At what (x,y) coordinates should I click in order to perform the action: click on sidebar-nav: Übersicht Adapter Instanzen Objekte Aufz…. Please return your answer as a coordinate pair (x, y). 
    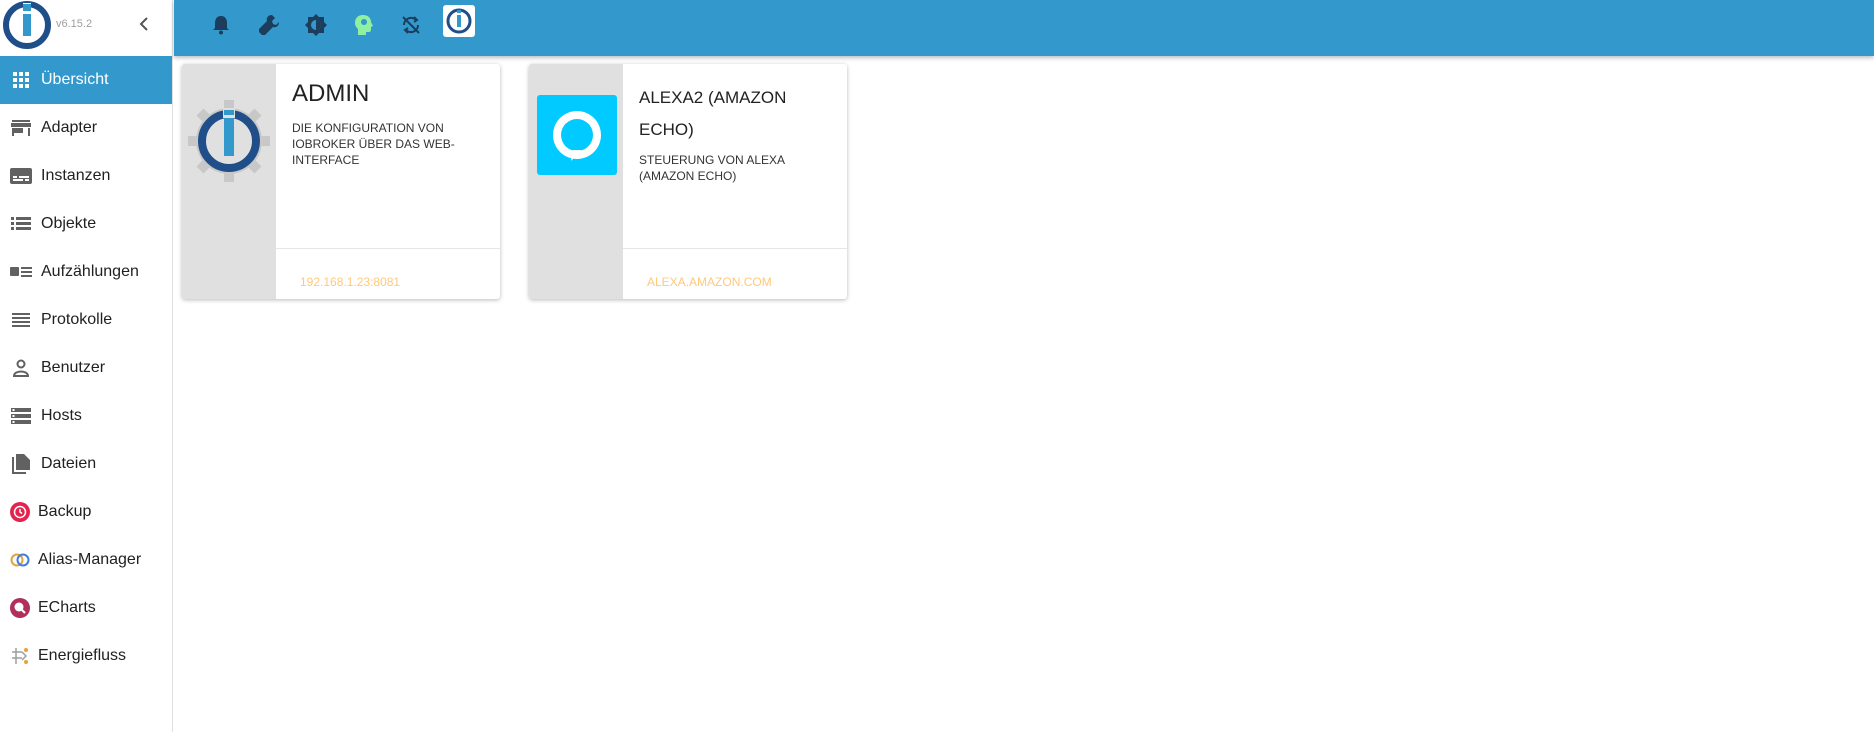
    Looking at the image, I should click on (86, 368).